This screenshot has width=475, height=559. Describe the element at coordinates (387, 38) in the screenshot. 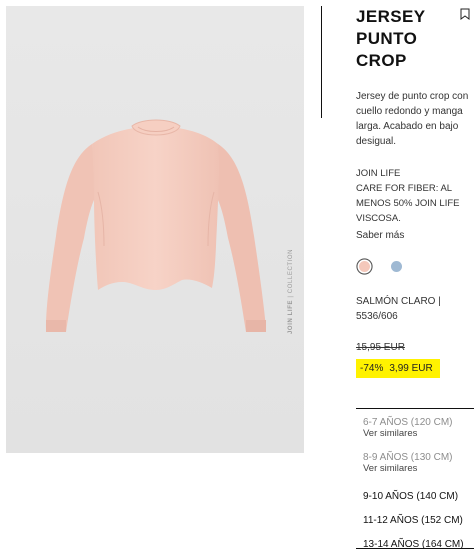

I see `title-line: PUNTO` at that location.